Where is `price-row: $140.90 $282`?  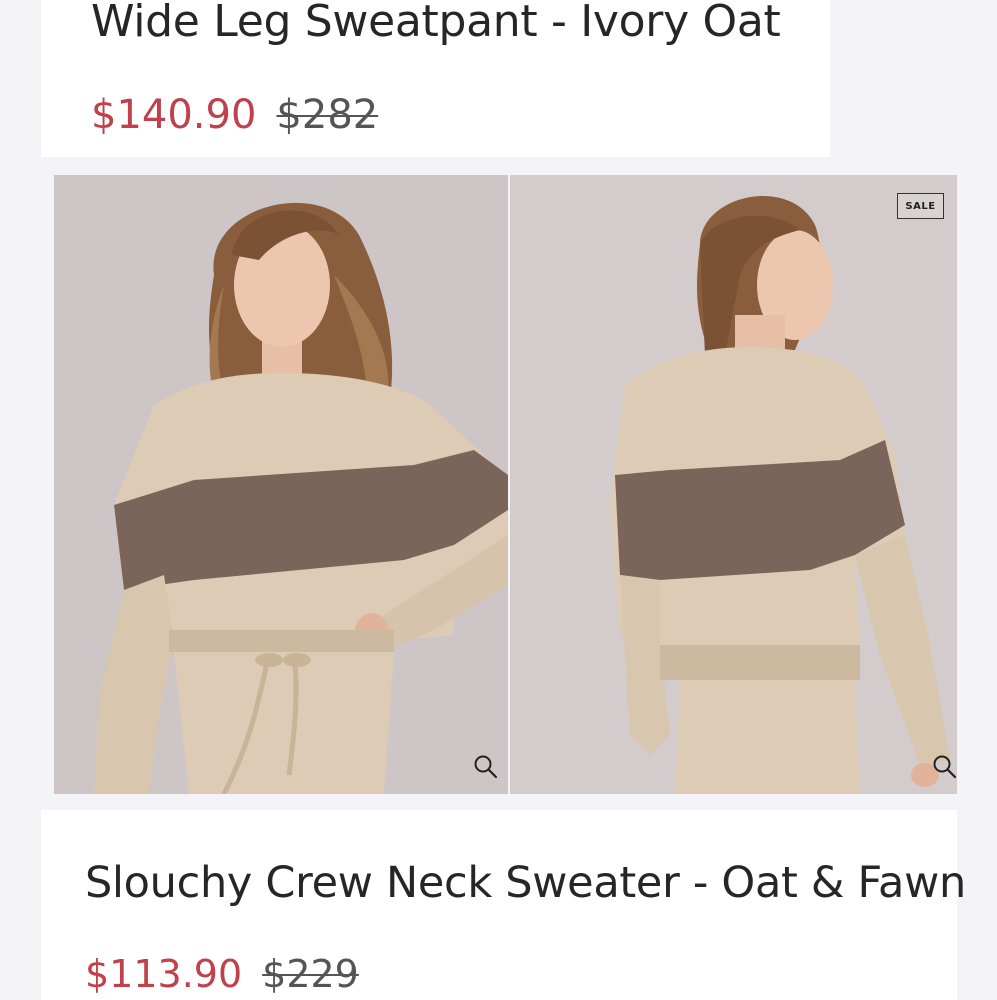
price-row: $140.90 $282 is located at coordinates (234, 115).